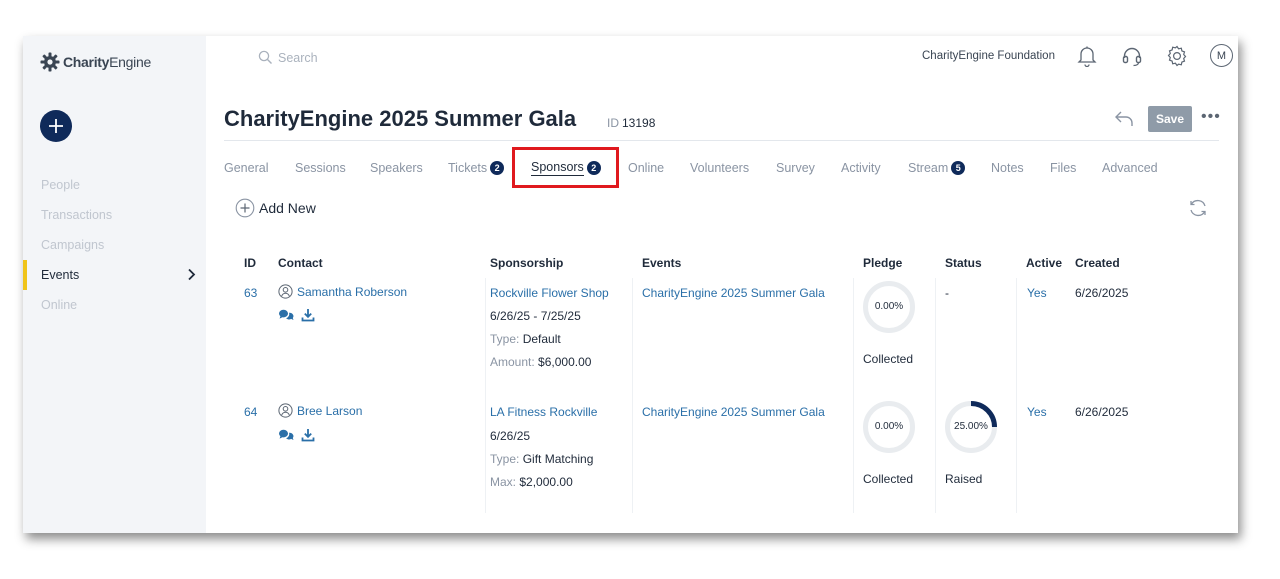 The image size is (1280, 579). Describe the element at coordinates (114, 305) in the screenshot. I see `sidebar-item-online: Online` at that location.